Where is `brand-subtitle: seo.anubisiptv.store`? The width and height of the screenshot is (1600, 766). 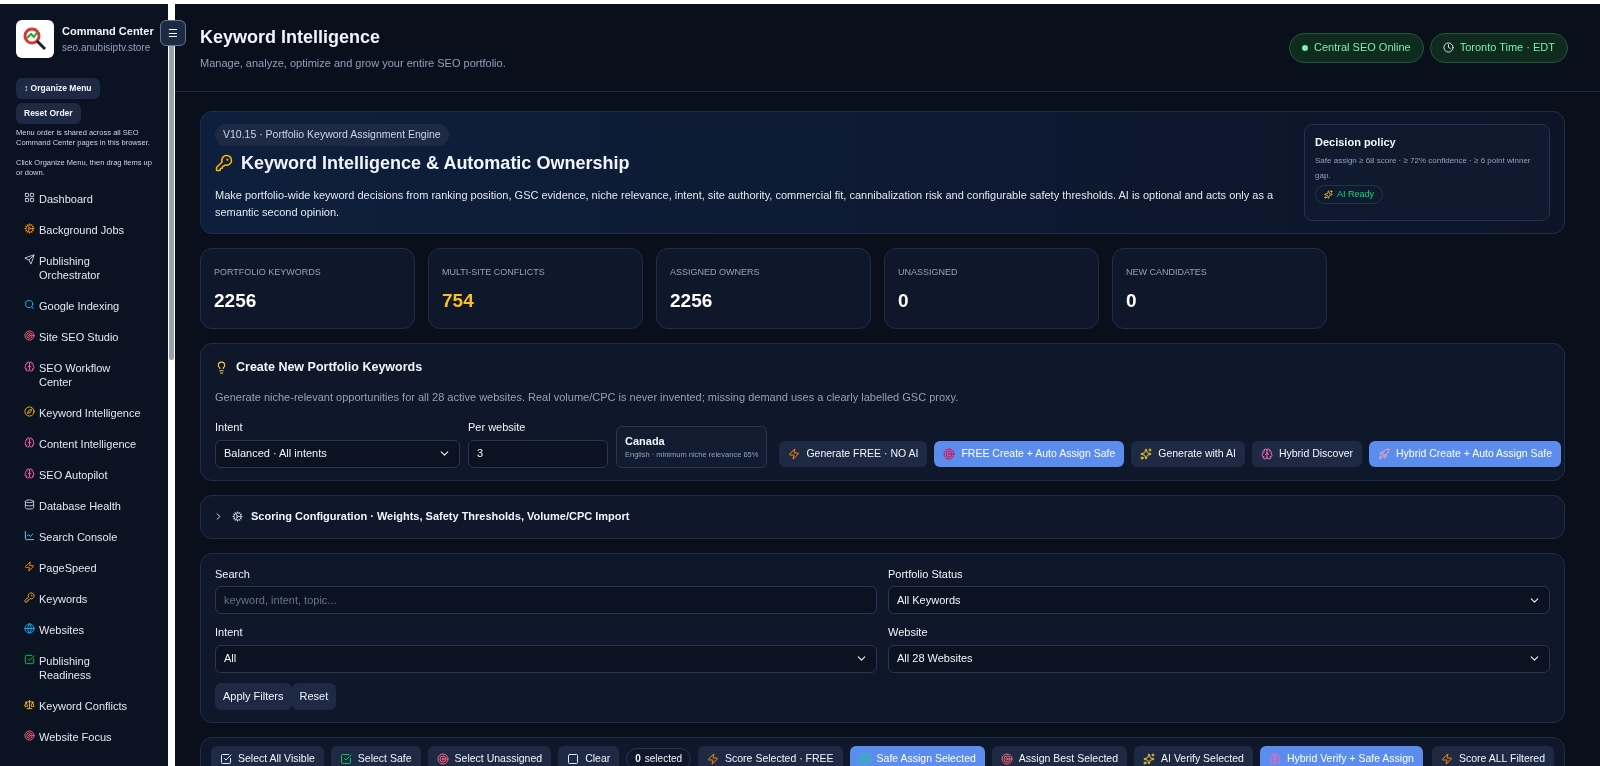 brand-subtitle: seo.anubisiptv.store is located at coordinates (107, 47).